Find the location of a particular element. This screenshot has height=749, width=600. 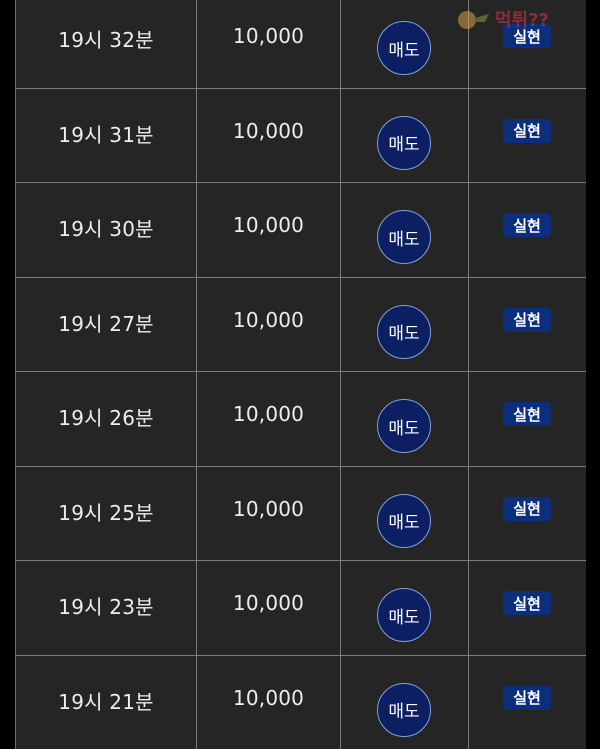

time-text: 19시 31분 is located at coordinates (106, 134).